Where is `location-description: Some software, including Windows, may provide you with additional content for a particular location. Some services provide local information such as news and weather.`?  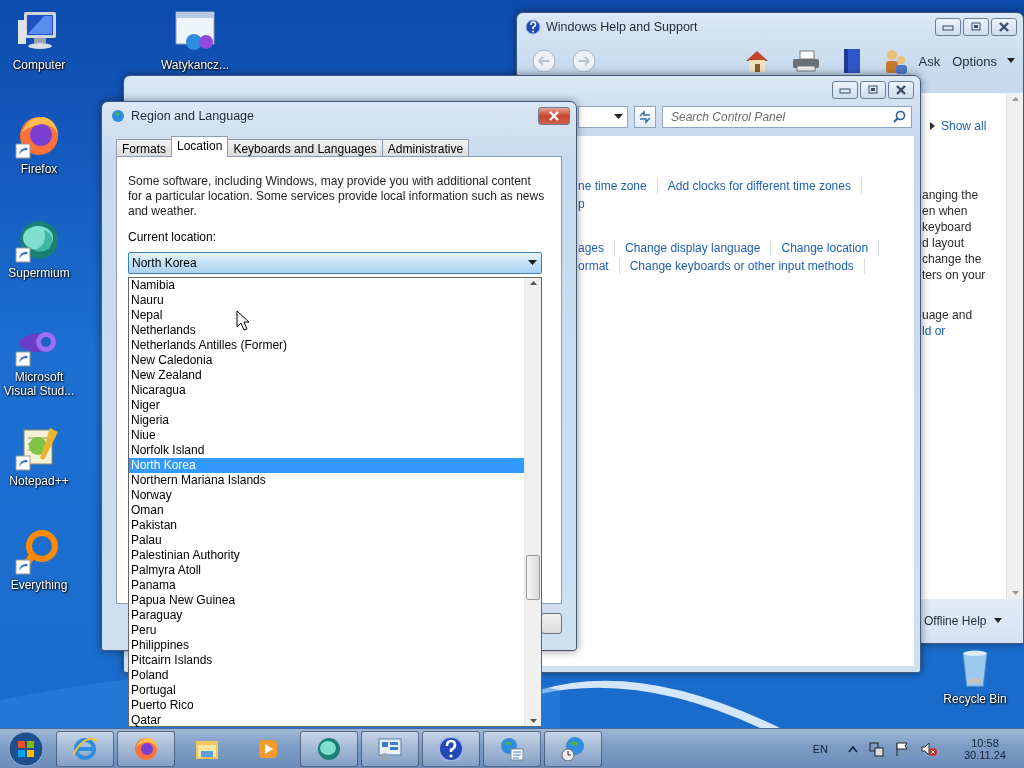
location-description: Some software, including Windows, may provide you with additional content for a particular location. Some services provide local information such as news and weather. is located at coordinates (337, 196).